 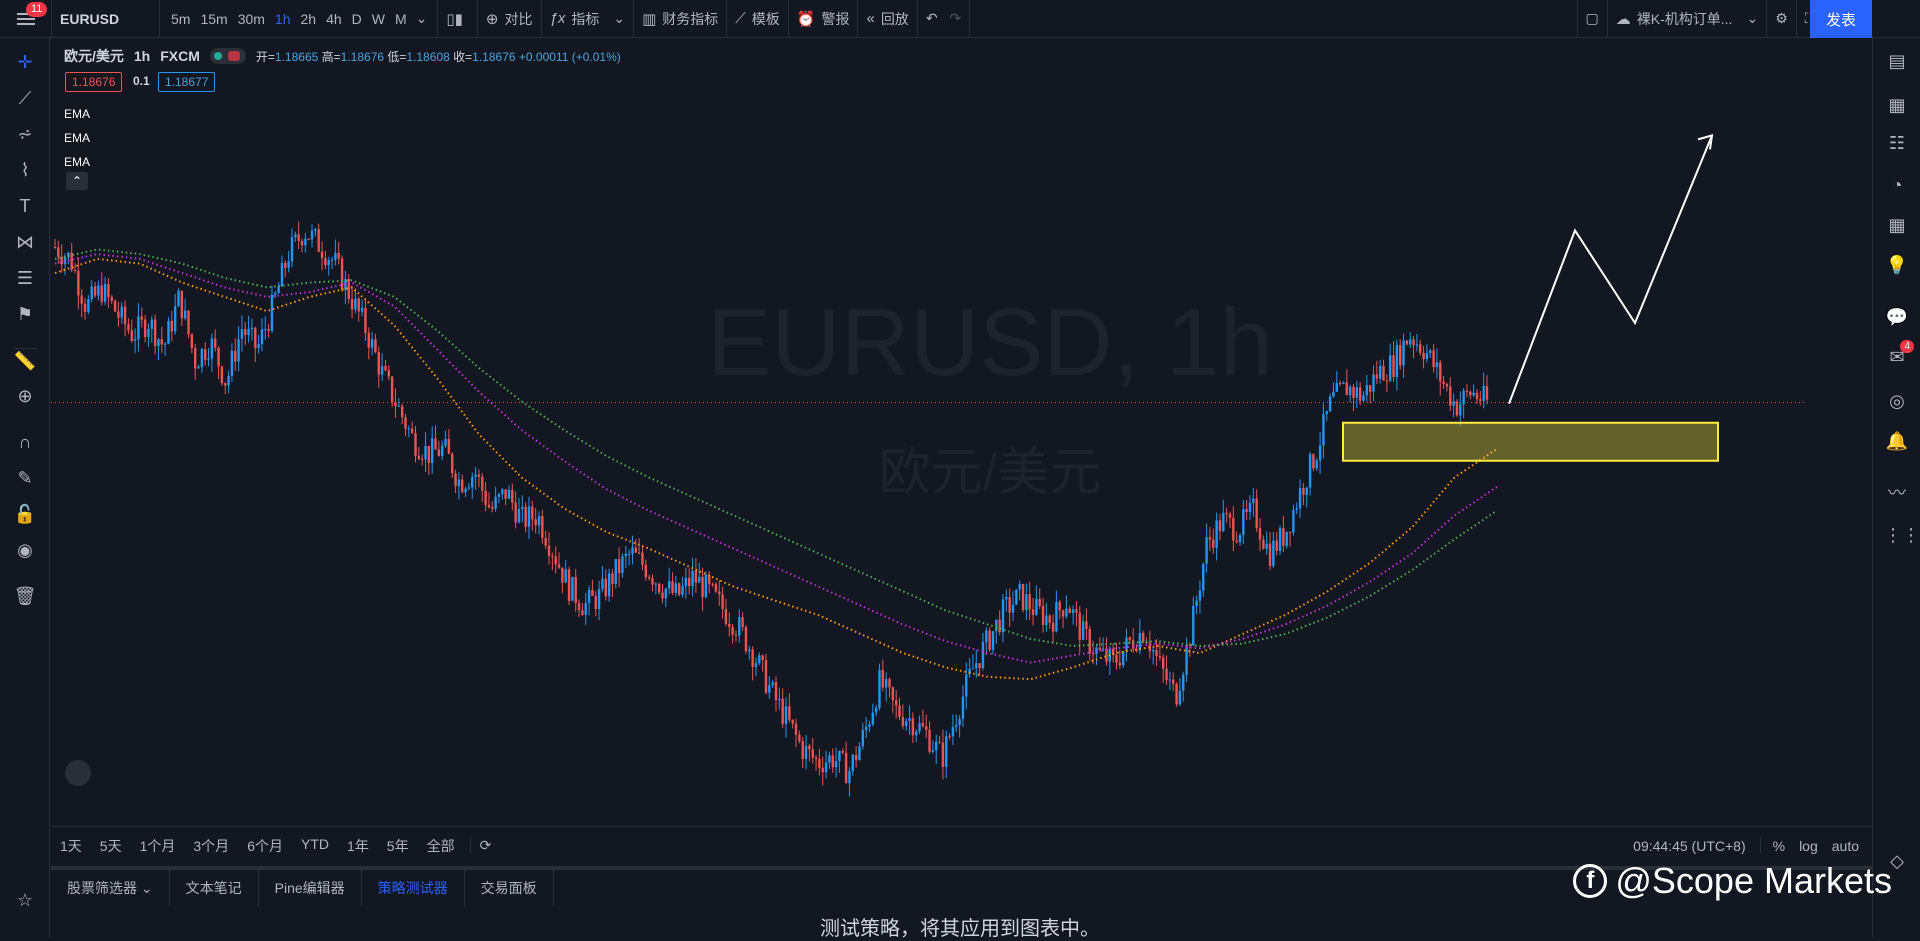 What do you see at coordinates (1897, 441) in the screenshot?
I see `bell-icon: 🔔` at bounding box center [1897, 441].